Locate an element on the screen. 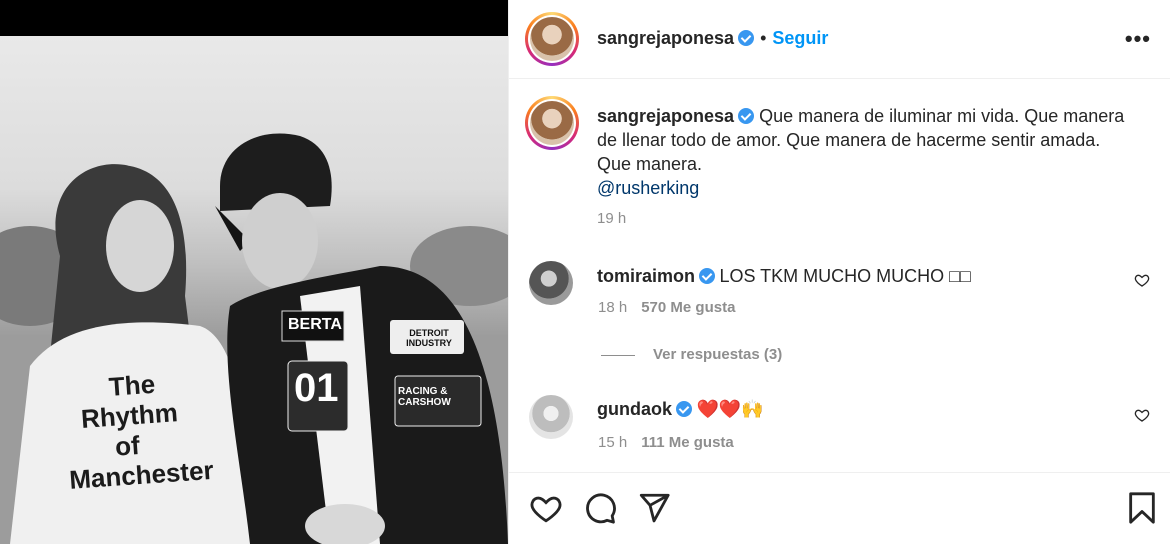 The height and width of the screenshot is (544, 1170). bookmark-icon is located at coordinates (1142, 508).